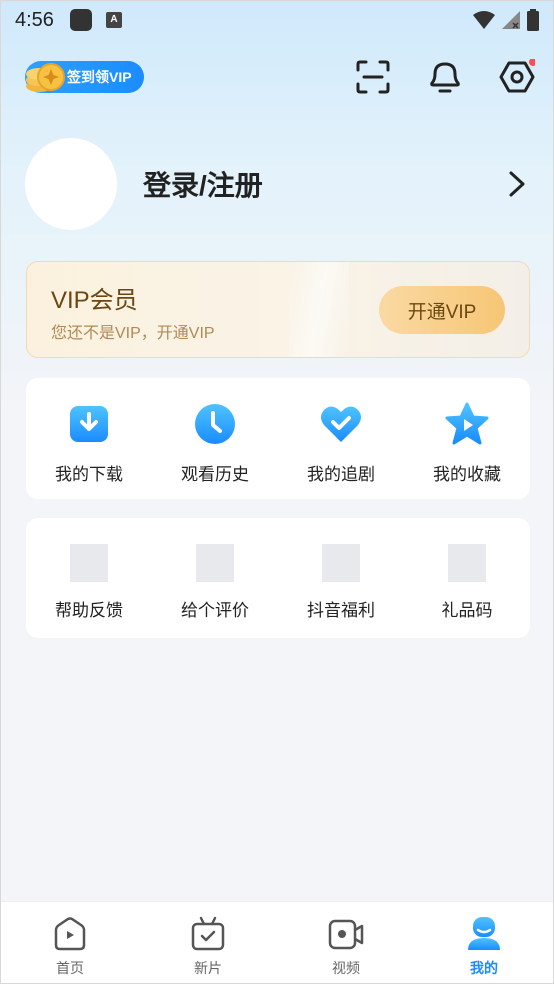 The height and width of the screenshot is (984, 554). What do you see at coordinates (89, 563) in the screenshot?
I see `help-feedback-icon` at bounding box center [89, 563].